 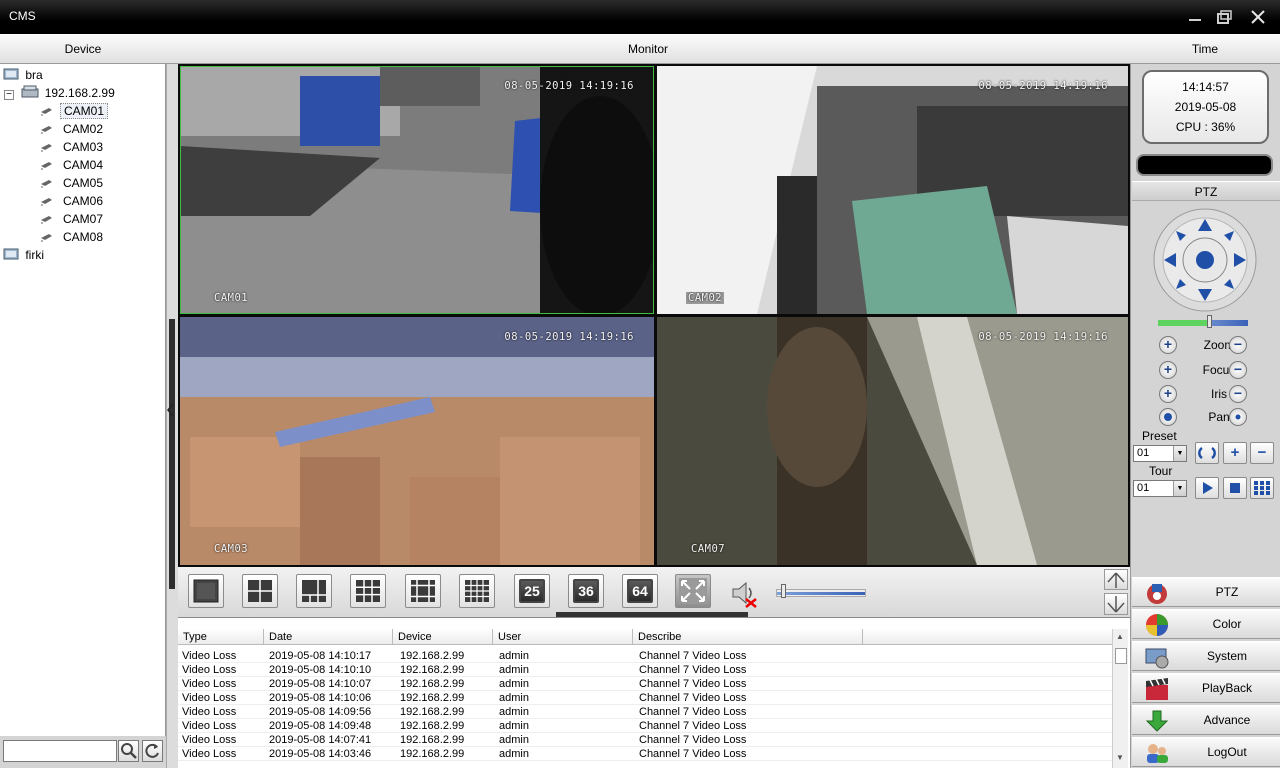 What do you see at coordinates (586, 591) in the screenshot?
I see `layout-36-button: 36` at bounding box center [586, 591].